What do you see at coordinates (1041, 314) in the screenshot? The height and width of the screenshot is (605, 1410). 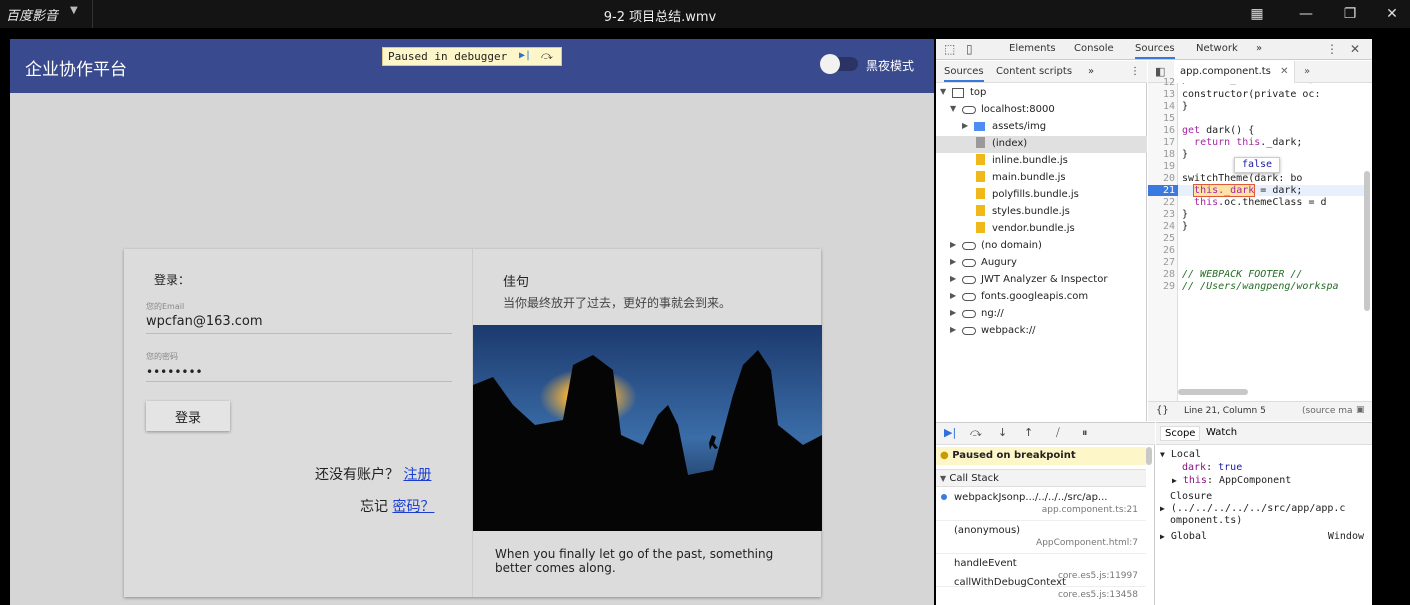 I see `tree-item-ng: ▶ ng://` at bounding box center [1041, 314].